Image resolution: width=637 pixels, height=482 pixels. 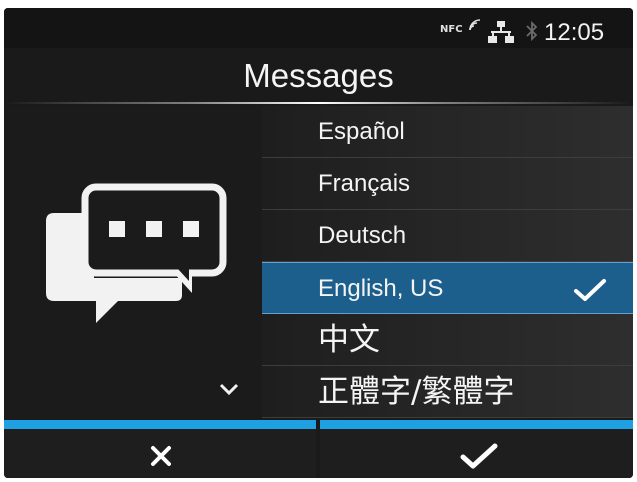 What do you see at coordinates (532, 31) in the screenshot?
I see `bluetooth-icon` at bounding box center [532, 31].